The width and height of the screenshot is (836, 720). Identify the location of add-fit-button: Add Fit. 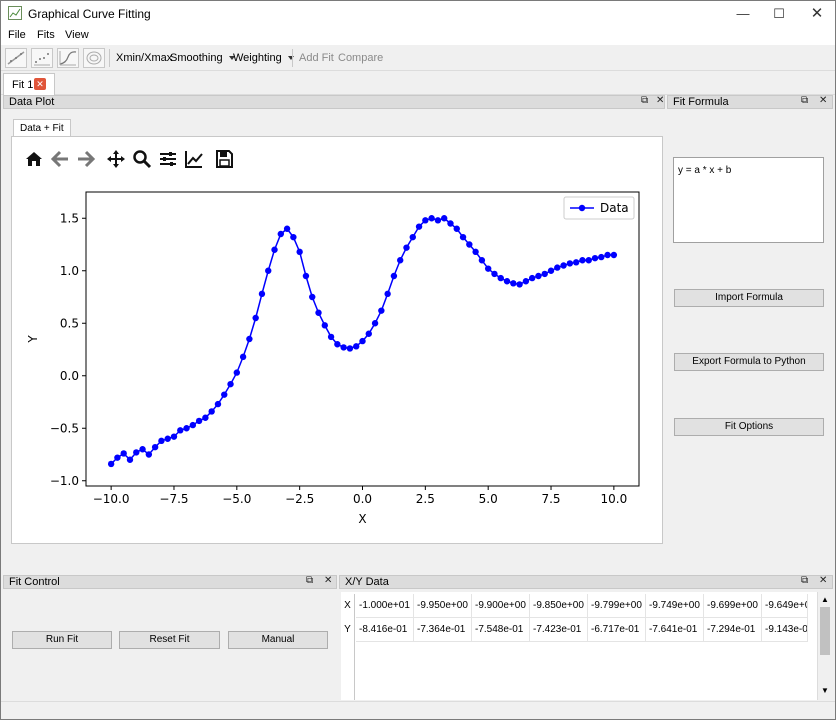
(316, 58).